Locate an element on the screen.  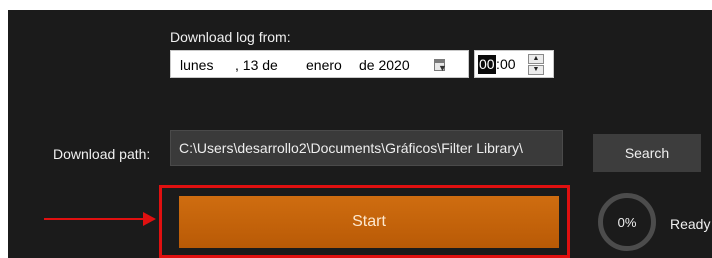
start-button: Start is located at coordinates (369, 222).